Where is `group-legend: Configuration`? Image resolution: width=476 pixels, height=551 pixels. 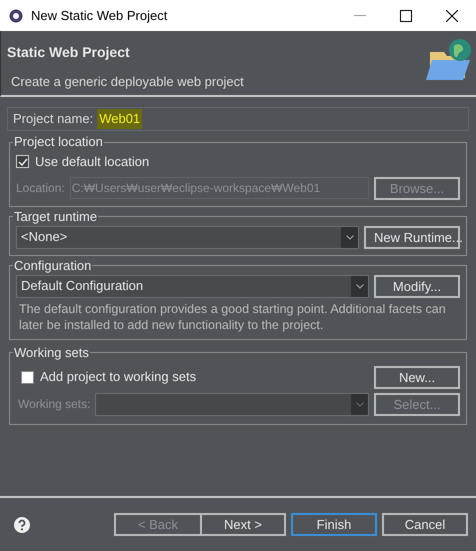 group-legend: Configuration is located at coordinates (52, 265).